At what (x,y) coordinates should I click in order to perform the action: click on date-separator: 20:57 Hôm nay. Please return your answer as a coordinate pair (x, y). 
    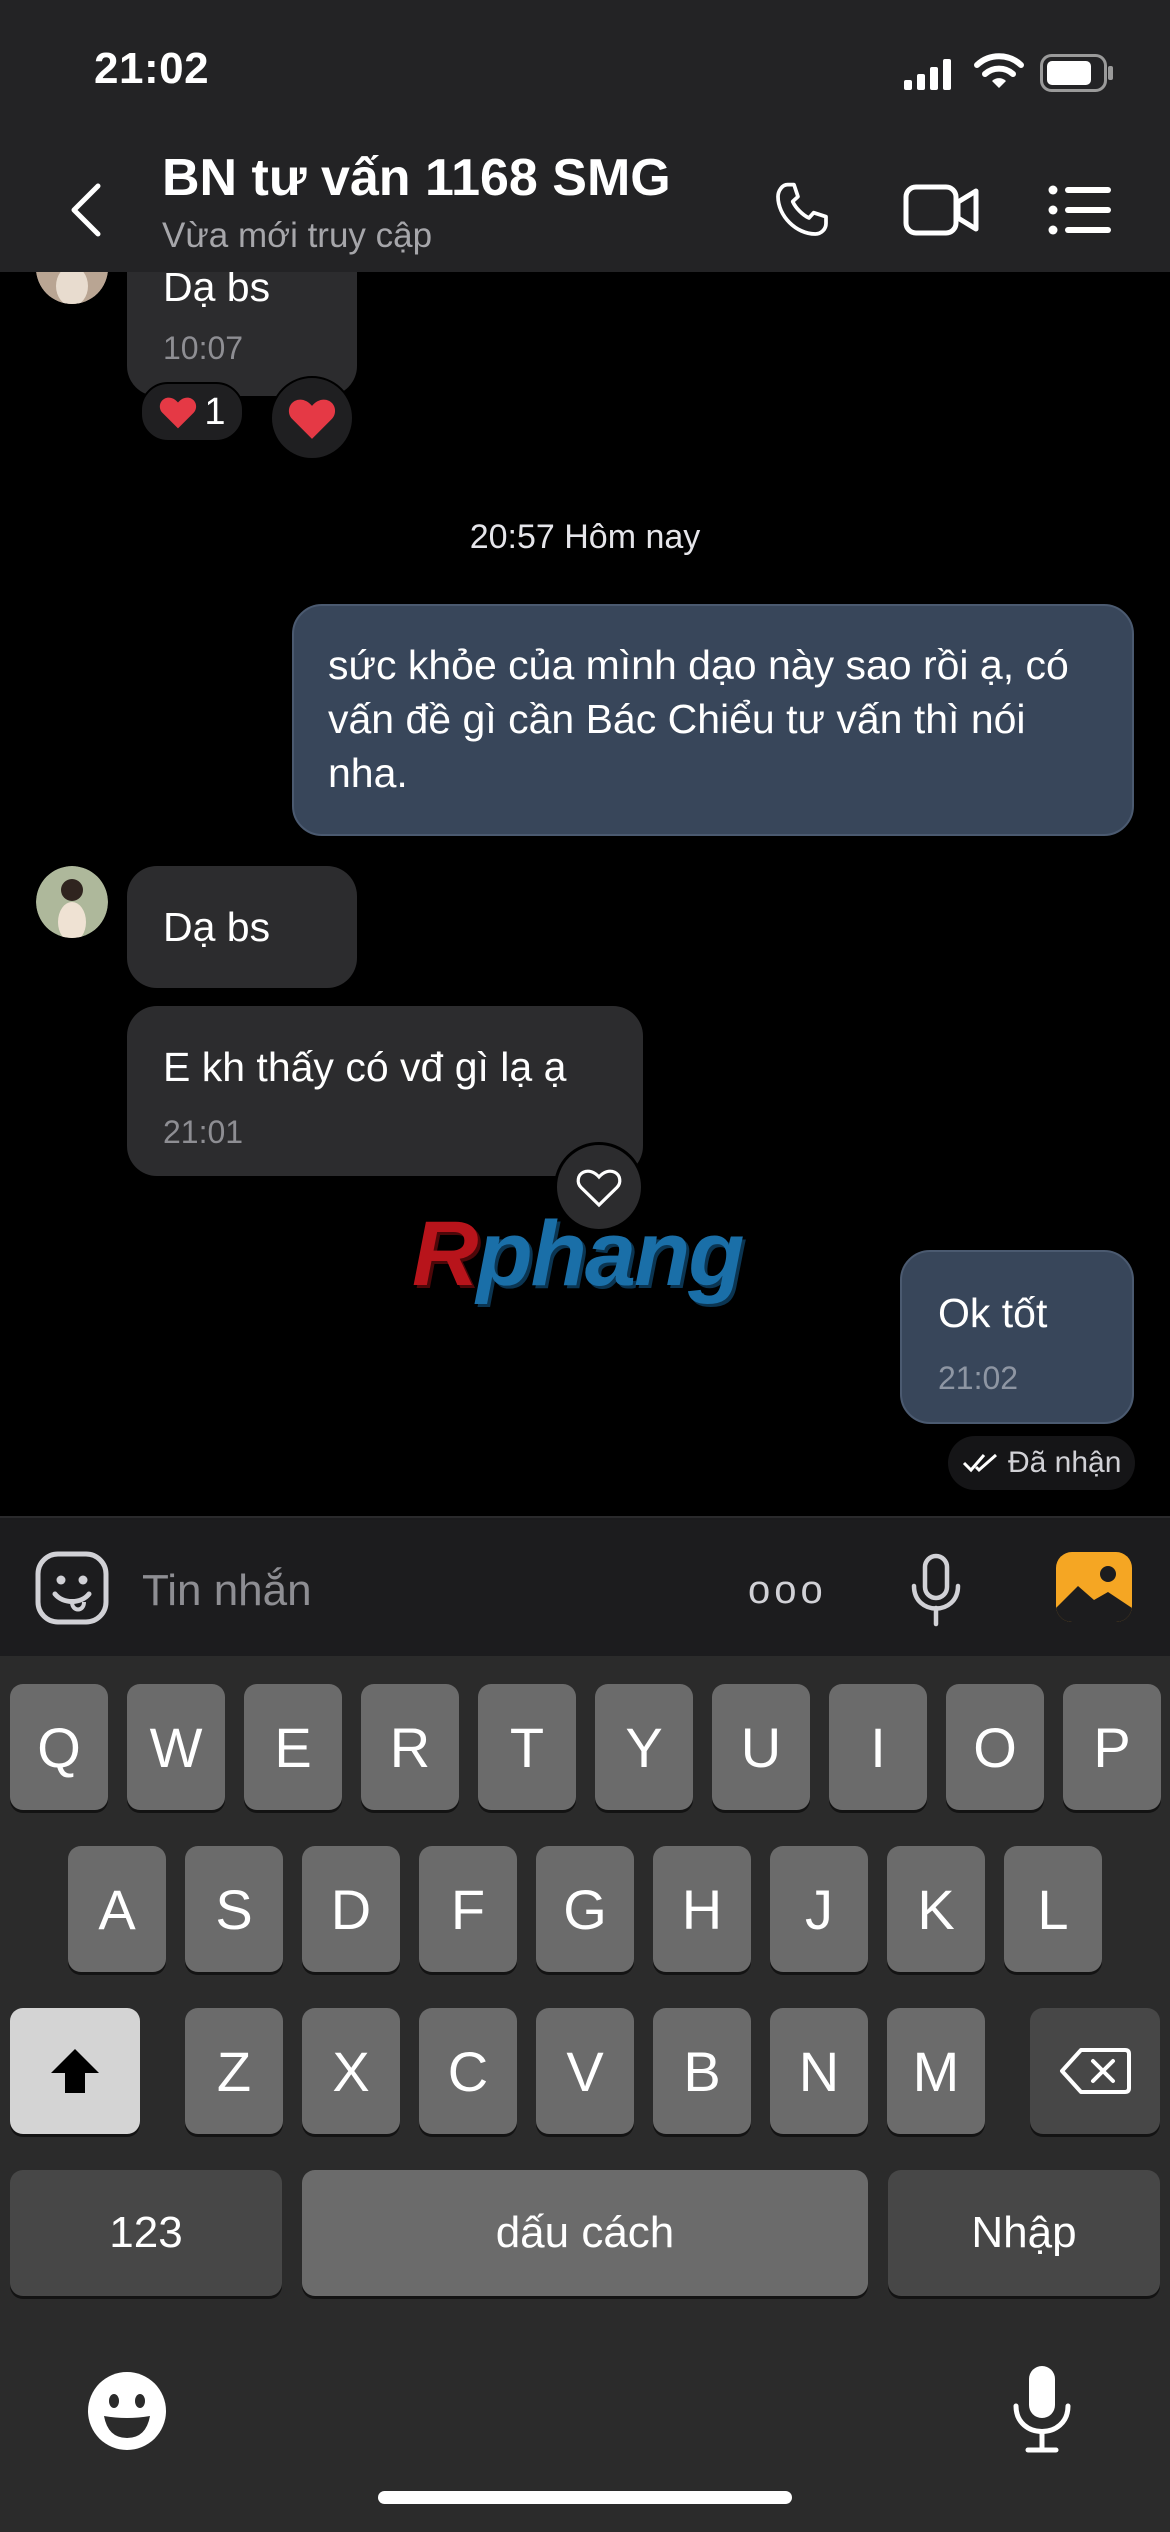
    Looking at the image, I should click on (585, 537).